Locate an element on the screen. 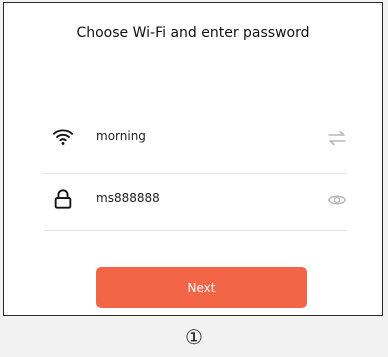  next-button: Next is located at coordinates (201, 287).